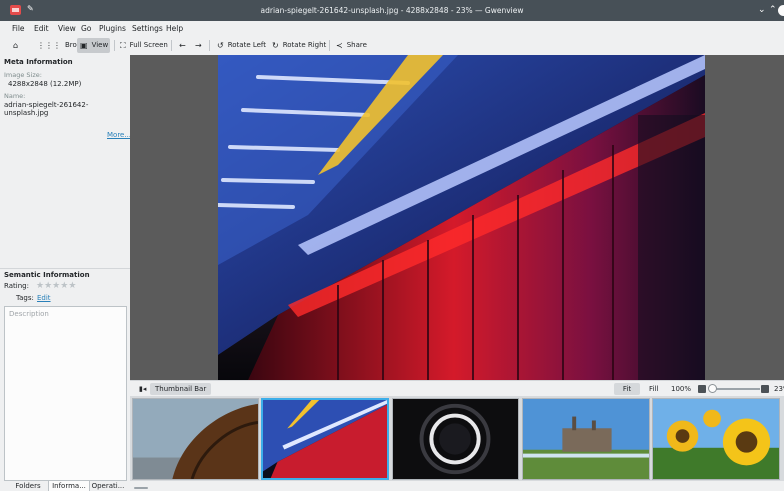 This screenshot has height=491, width=784. I want to click on scrollbar-grip, so click(141, 488).